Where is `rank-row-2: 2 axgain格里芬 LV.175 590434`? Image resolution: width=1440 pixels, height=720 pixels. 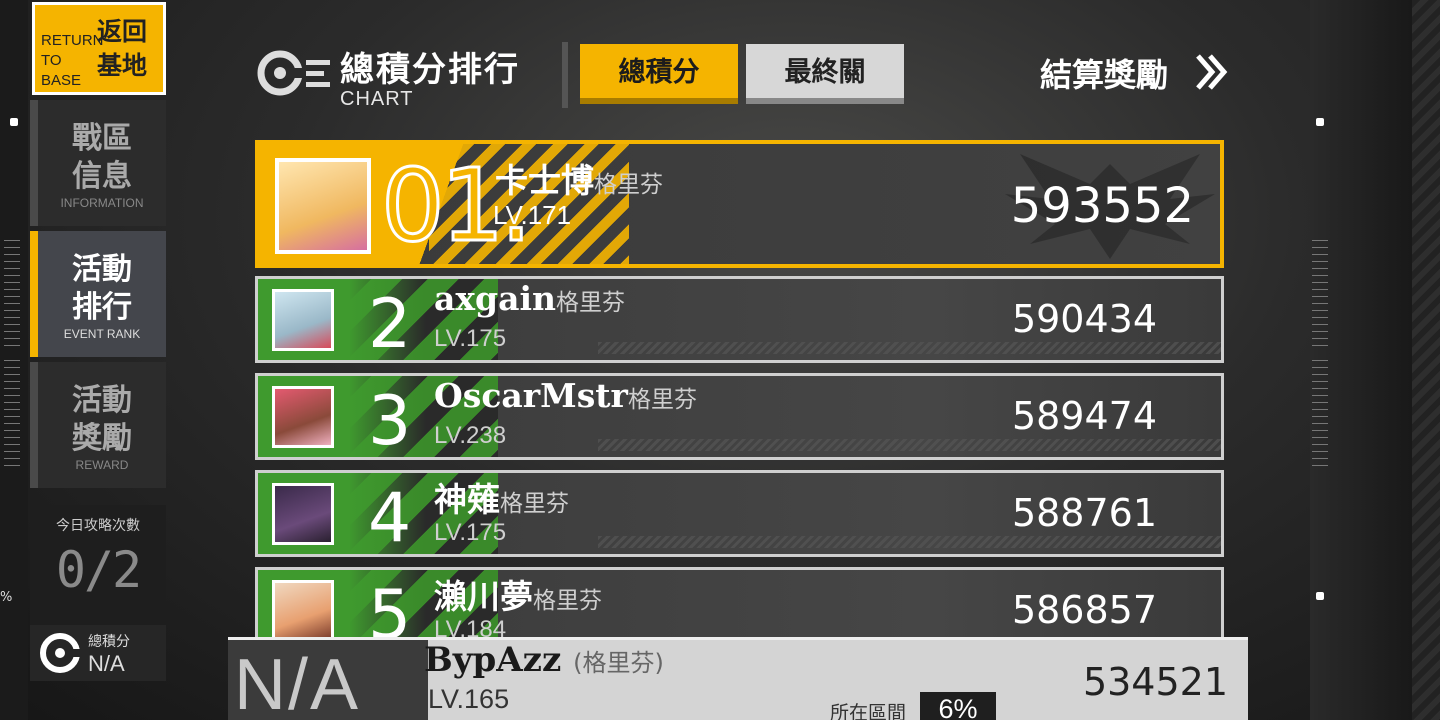
rank-row-2: 2 axgain格里芬 LV.175 590434 is located at coordinates (739, 319).